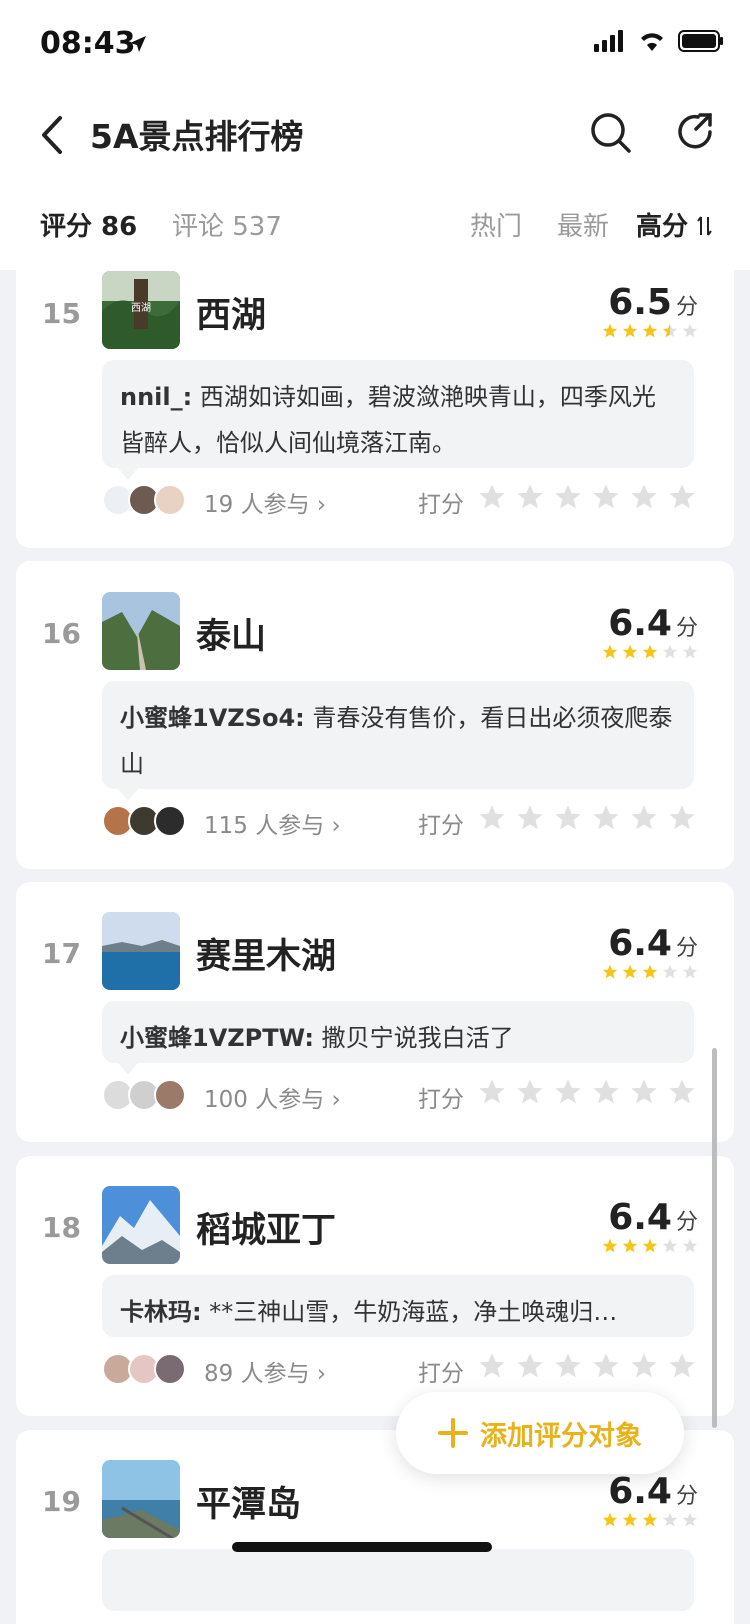 This screenshot has height=1624, width=750. What do you see at coordinates (264, 826) in the screenshot?
I see `participants-count: 115 人参与` at bounding box center [264, 826].